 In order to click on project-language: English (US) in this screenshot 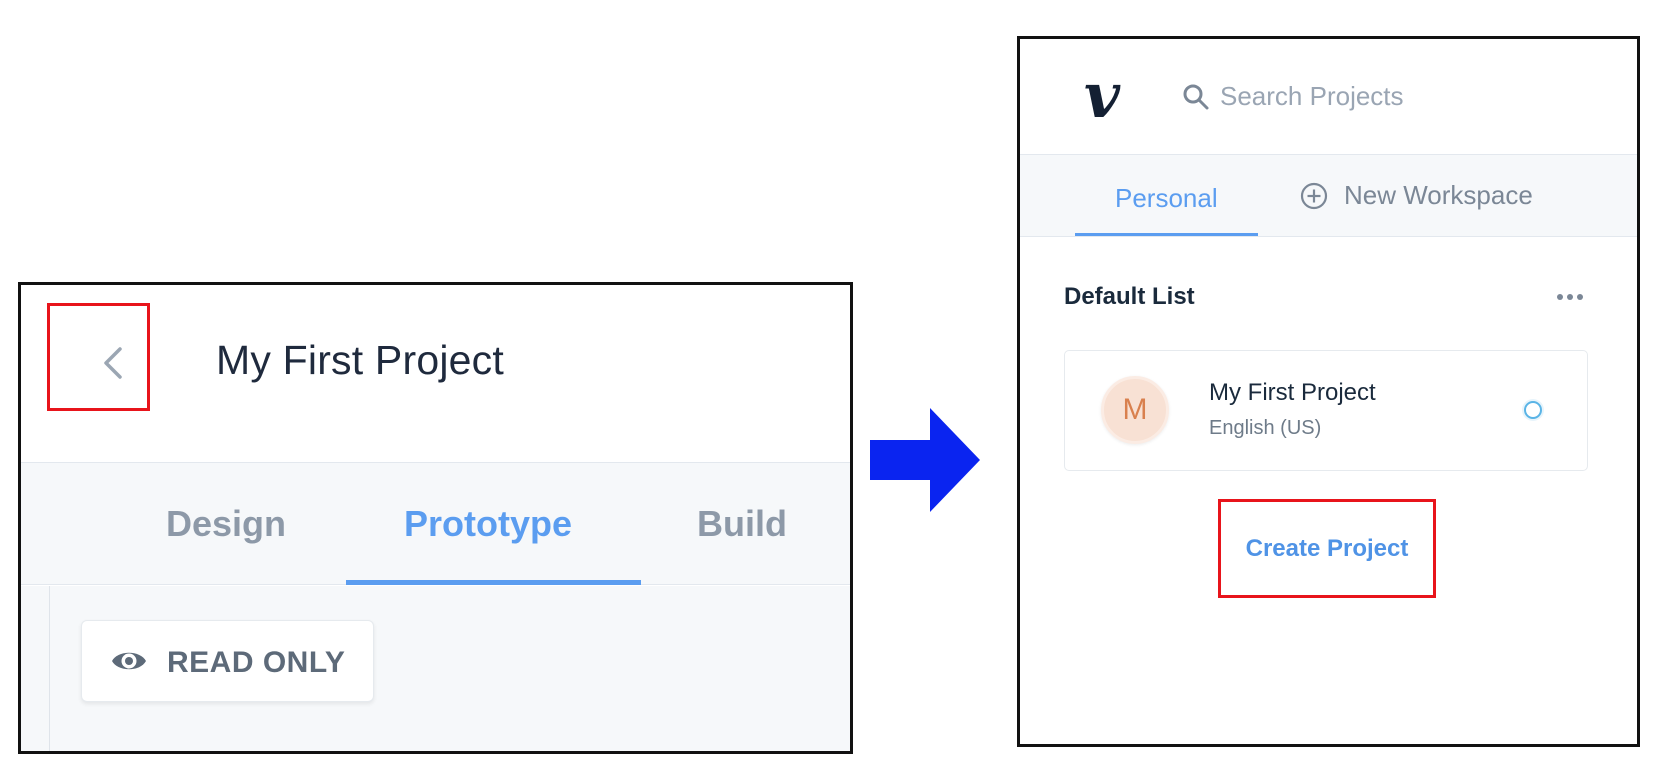, I will do `click(1265, 428)`.